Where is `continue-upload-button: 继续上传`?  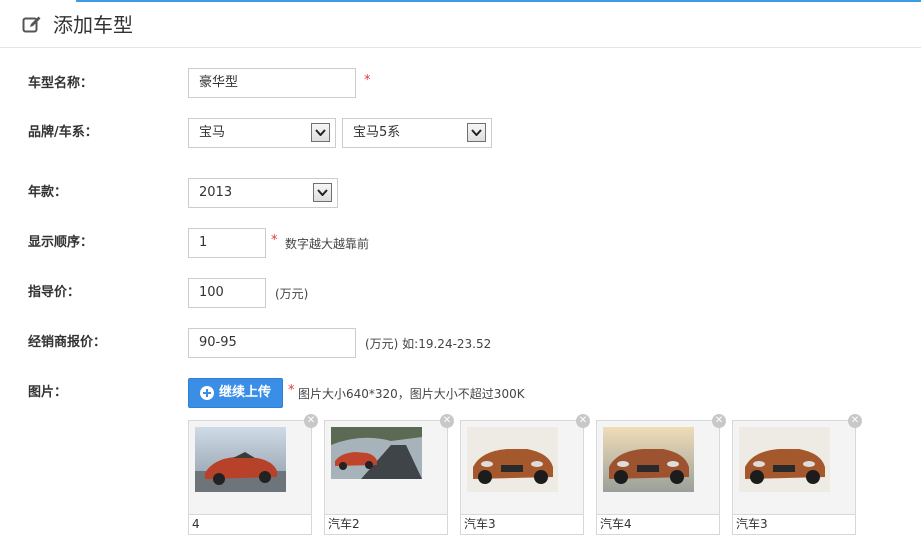
continue-upload-button: 继续上传 is located at coordinates (235, 393).